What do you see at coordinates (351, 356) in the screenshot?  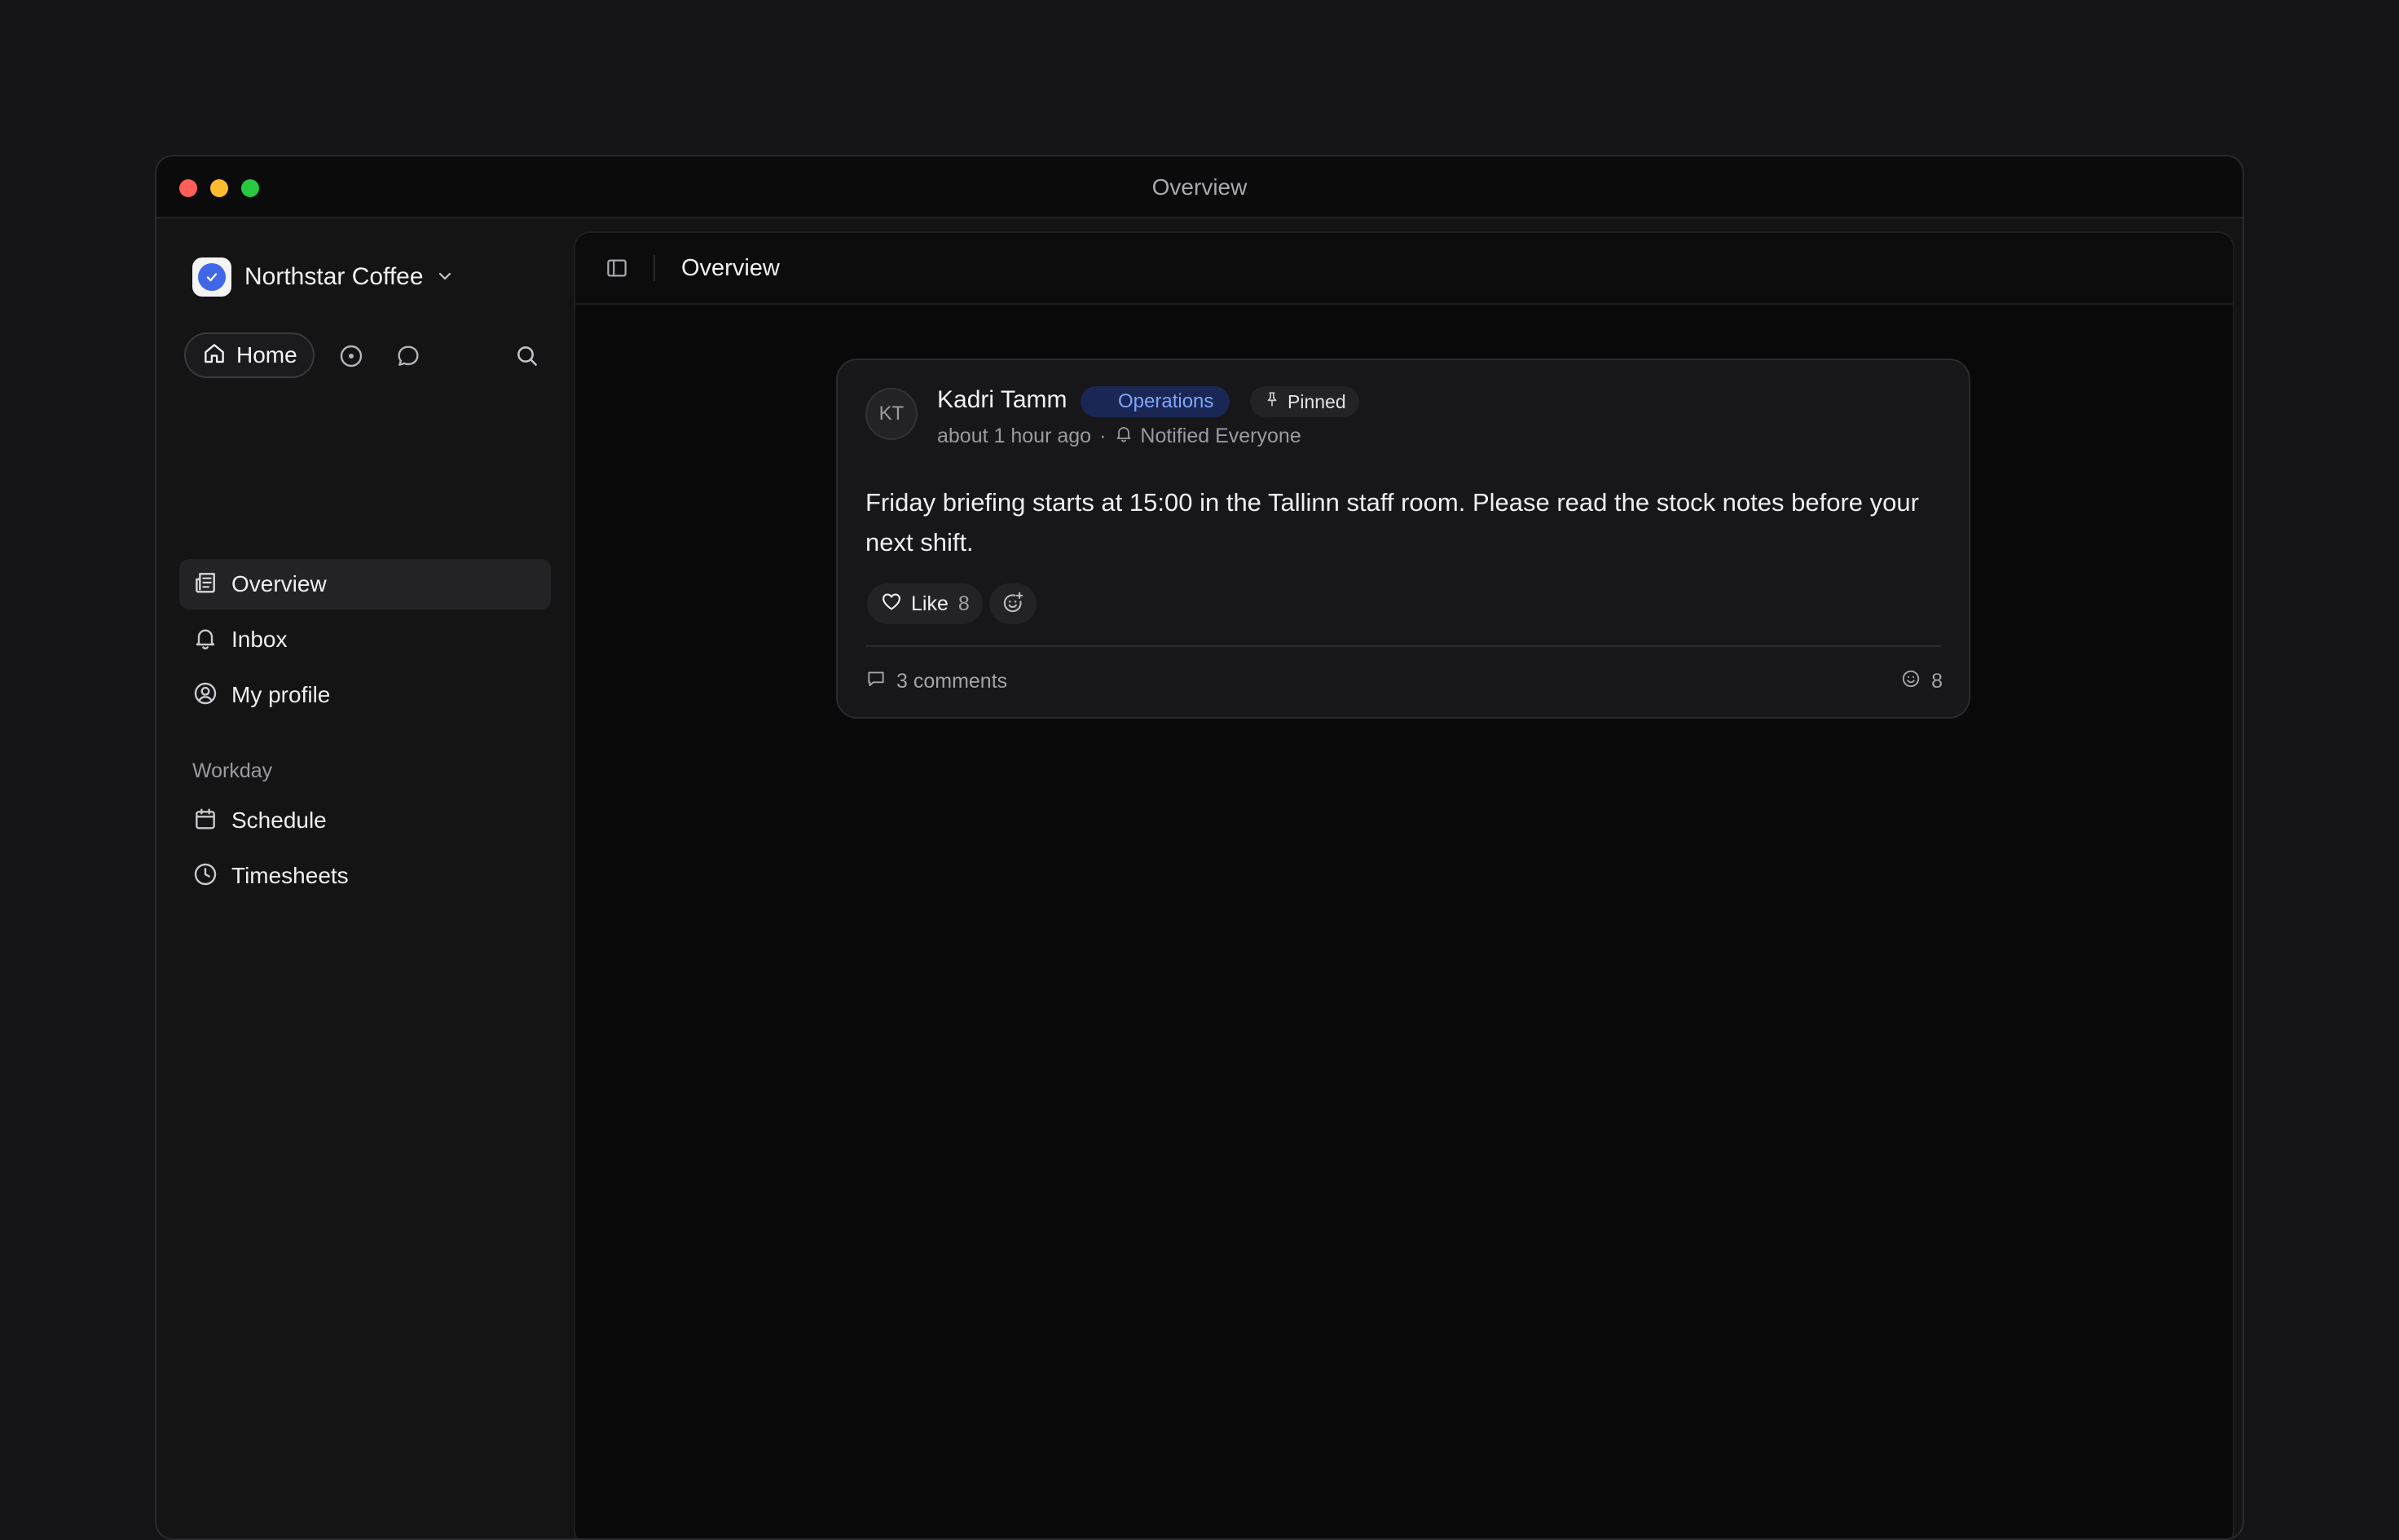 I see `activity-icon` at bounding box center [351, 356].